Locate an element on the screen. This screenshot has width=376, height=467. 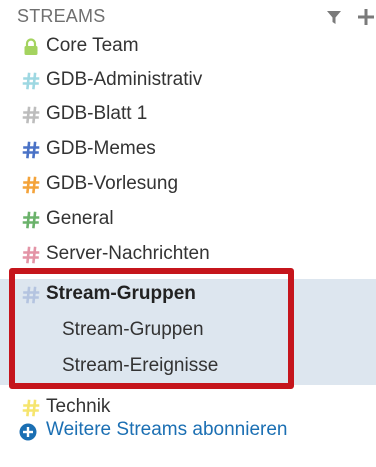
stream-label: GDB-Blatt 1 is located at coordinates (97, 113).